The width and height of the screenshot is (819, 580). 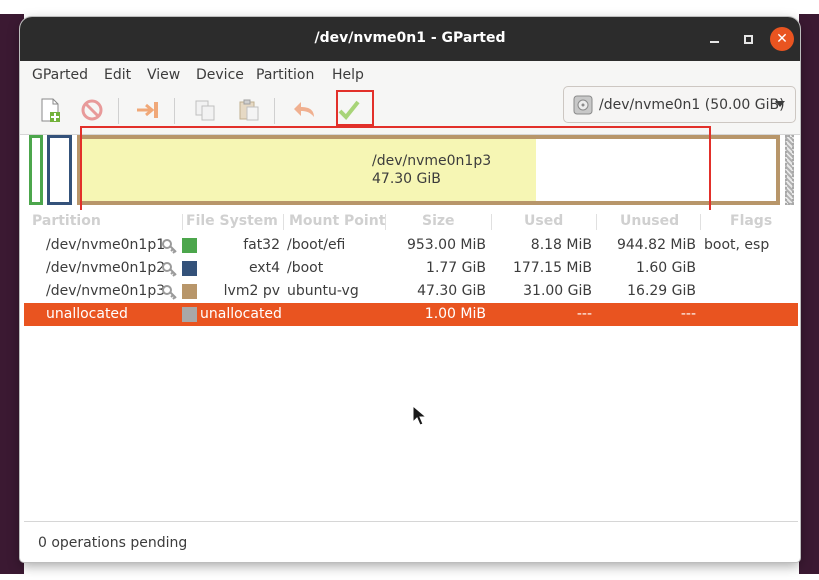 I want to click on undo-button, so click(x=305, y=110).